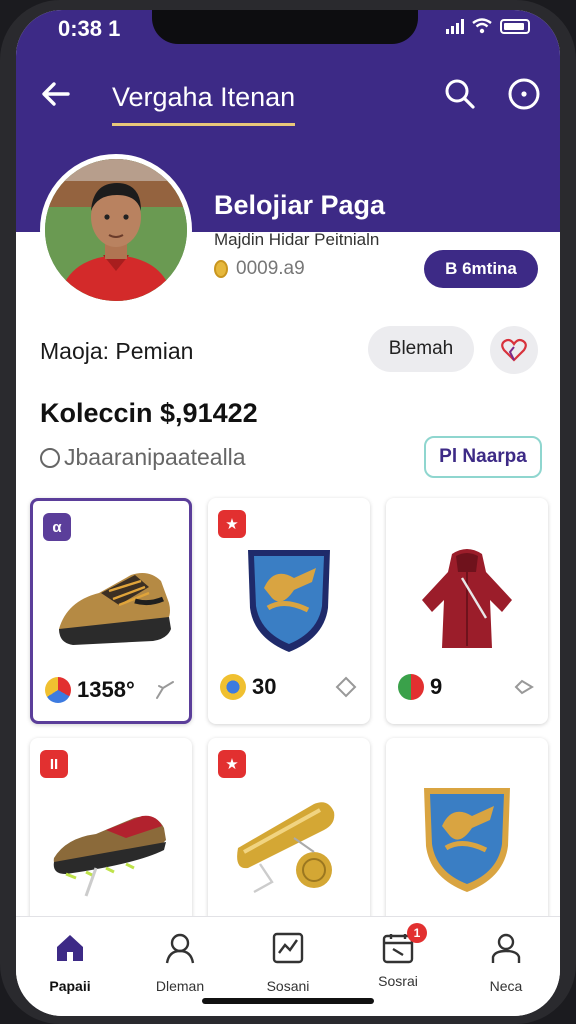  I want to click on tab-calendar: 1 Sosrai, so click(398, 956).